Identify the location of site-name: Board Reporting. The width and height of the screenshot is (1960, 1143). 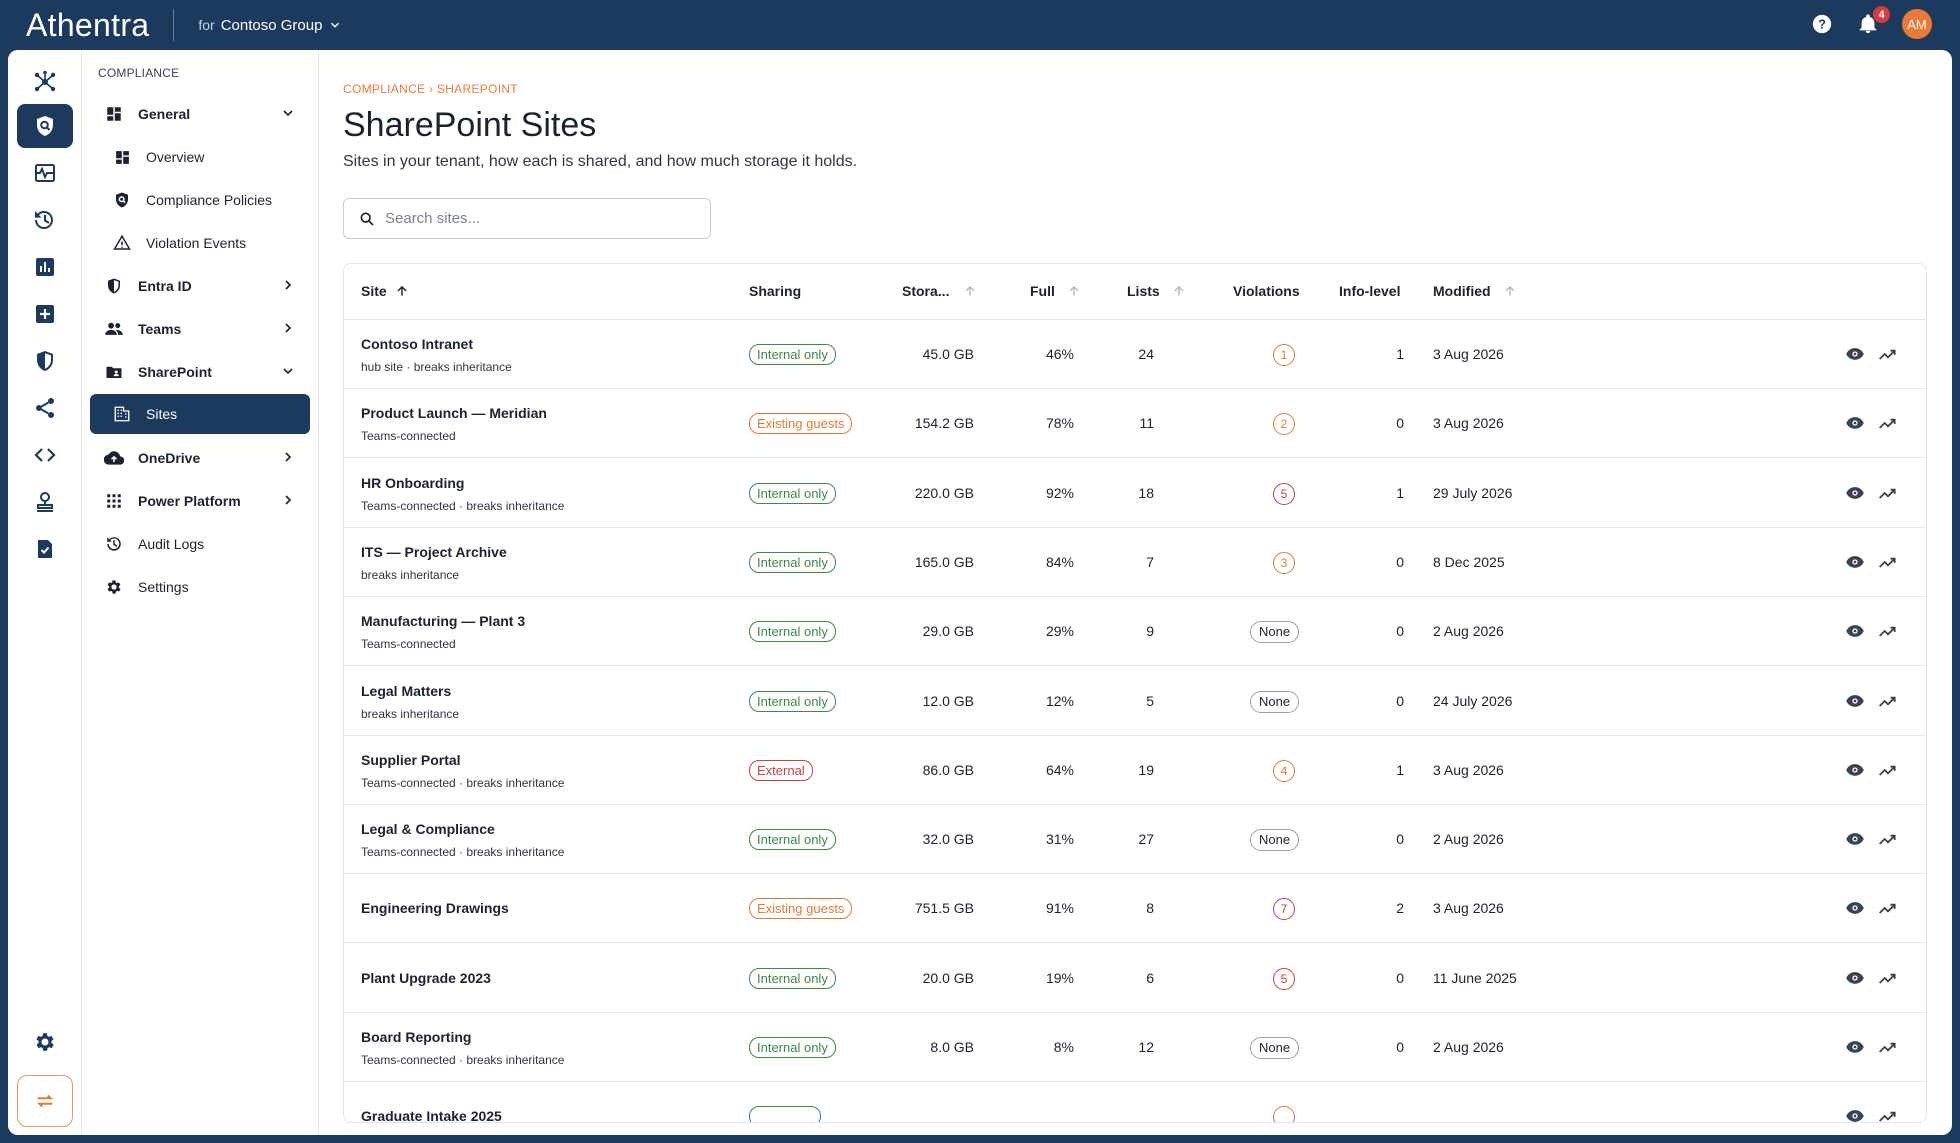
(416, 1037).